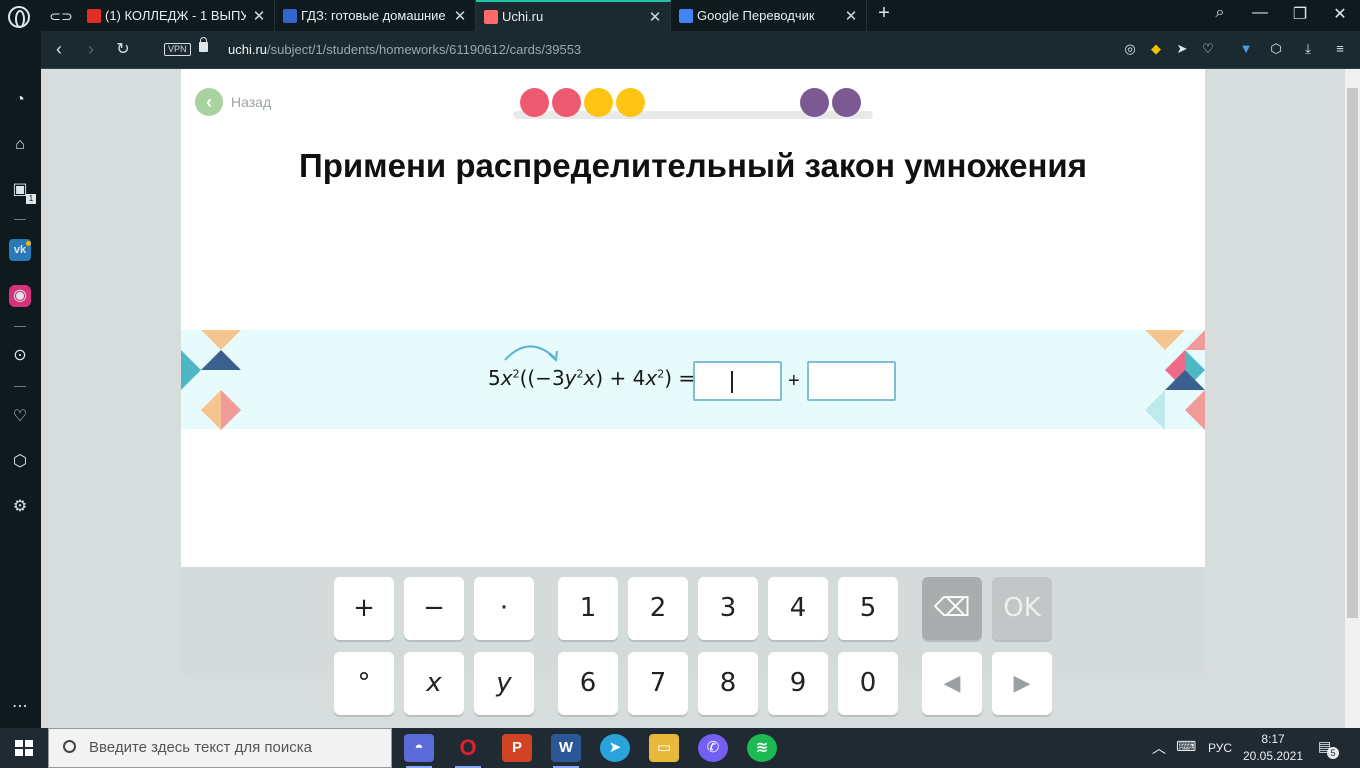  I want to click on key-plus: +, so click(364, 608).